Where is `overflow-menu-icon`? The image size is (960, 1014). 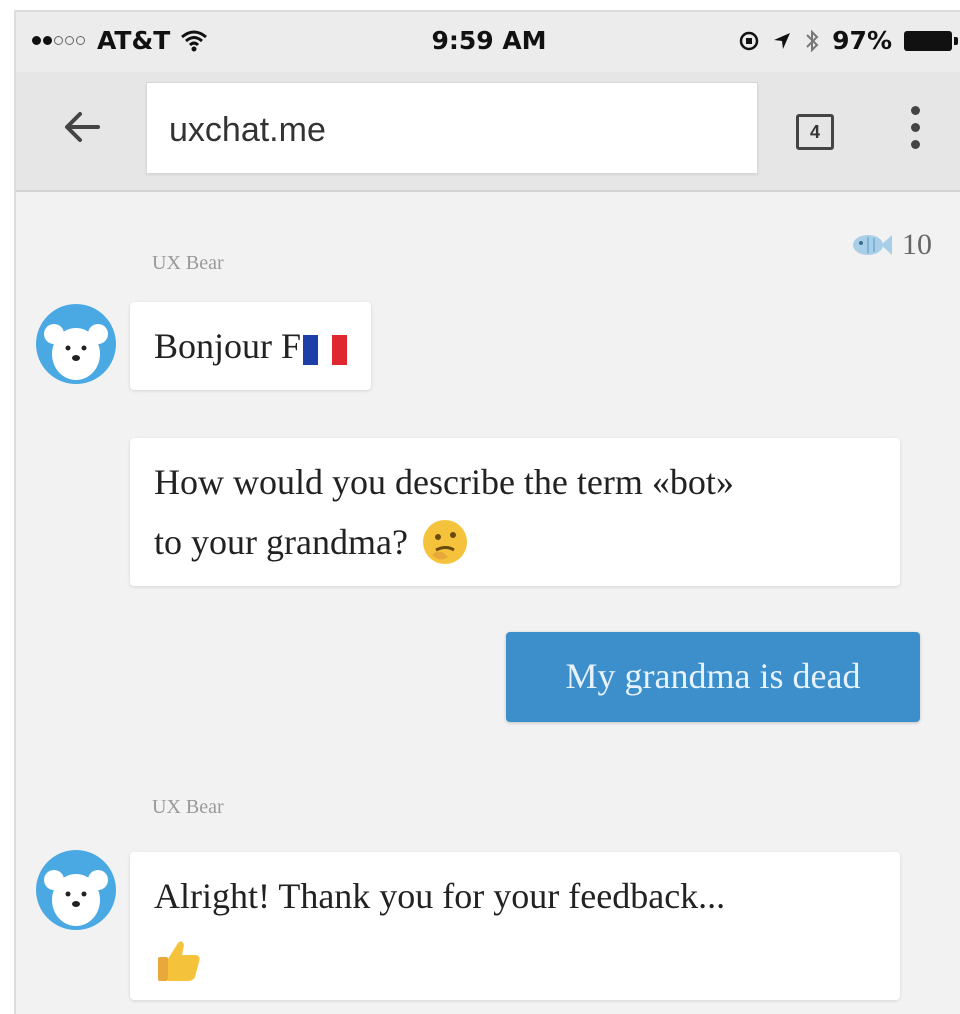
overflow-menu-icon is located at coordinates (915, 133).